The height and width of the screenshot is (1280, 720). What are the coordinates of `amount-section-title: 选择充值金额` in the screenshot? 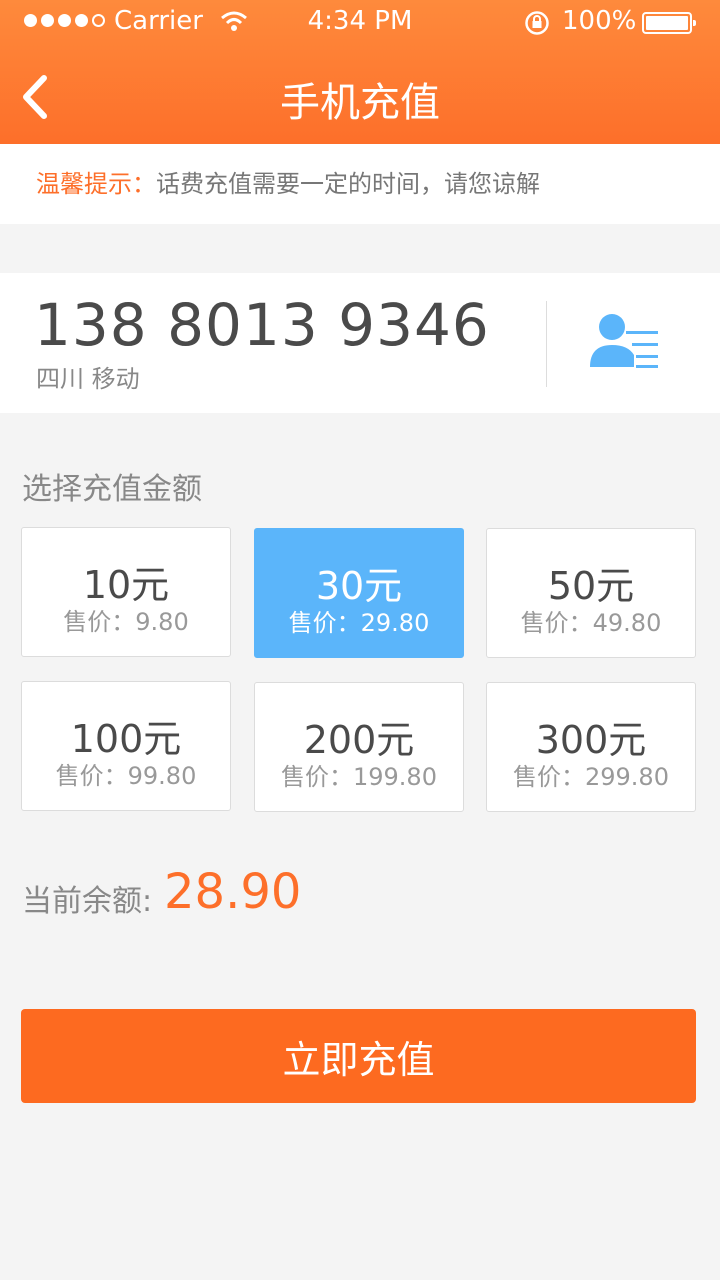 It's located at (112, 489).